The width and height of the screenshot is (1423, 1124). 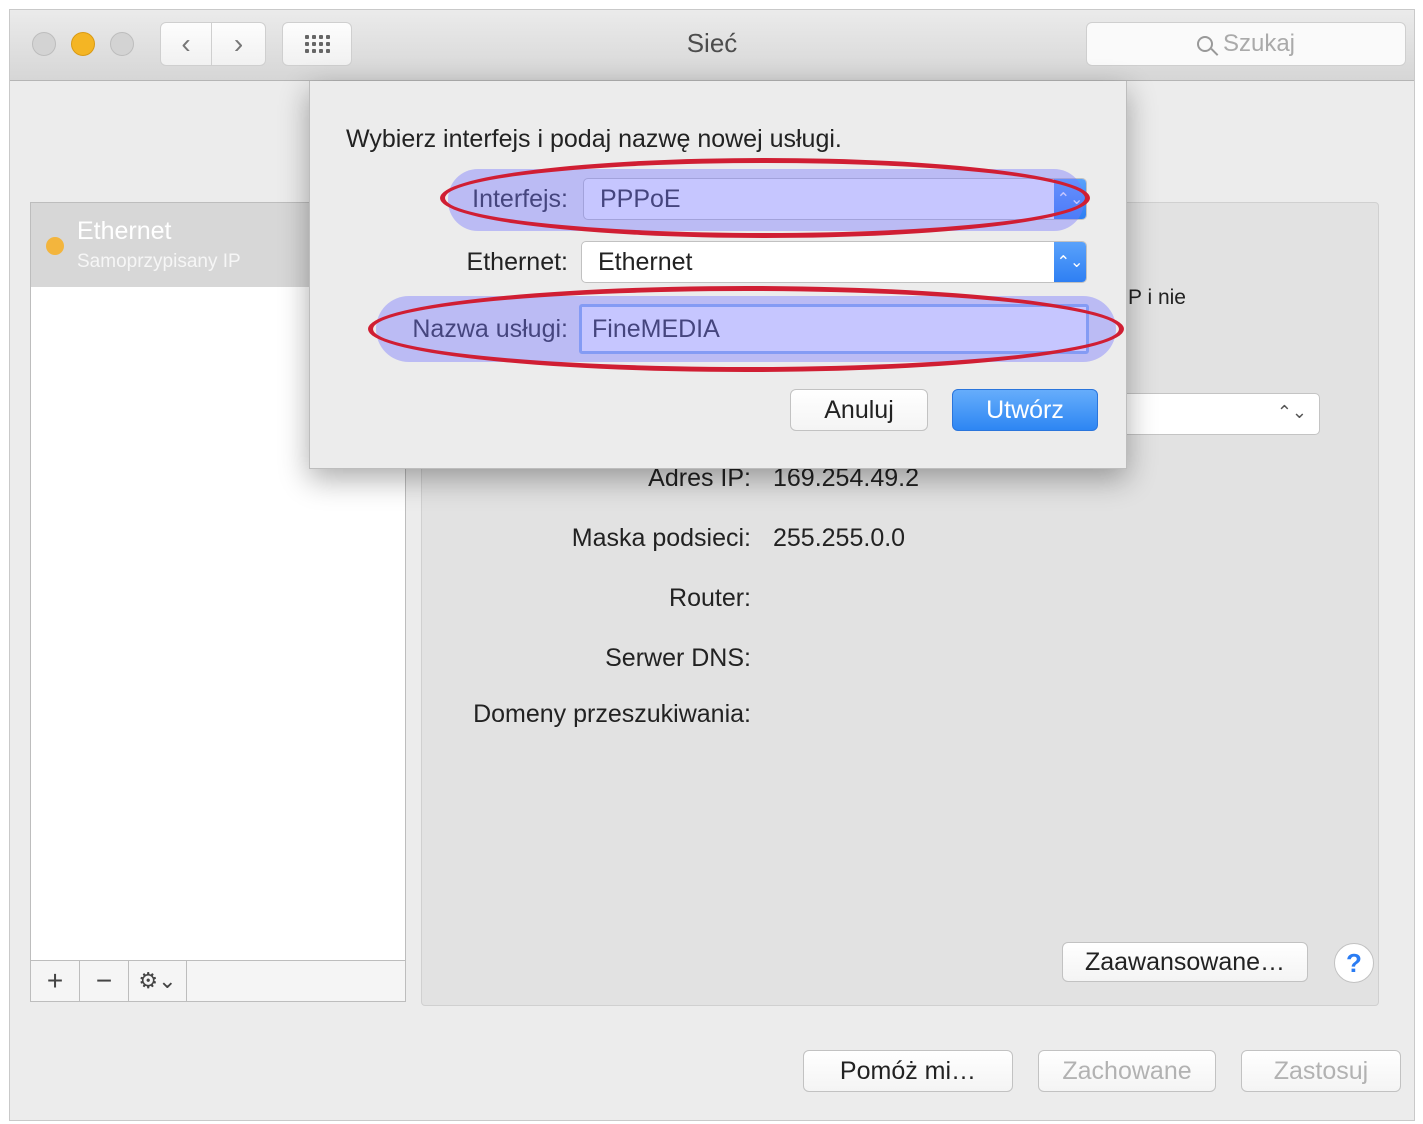 I want to click on service-name-value: FineMEDIA, so click(x=656, y=328).